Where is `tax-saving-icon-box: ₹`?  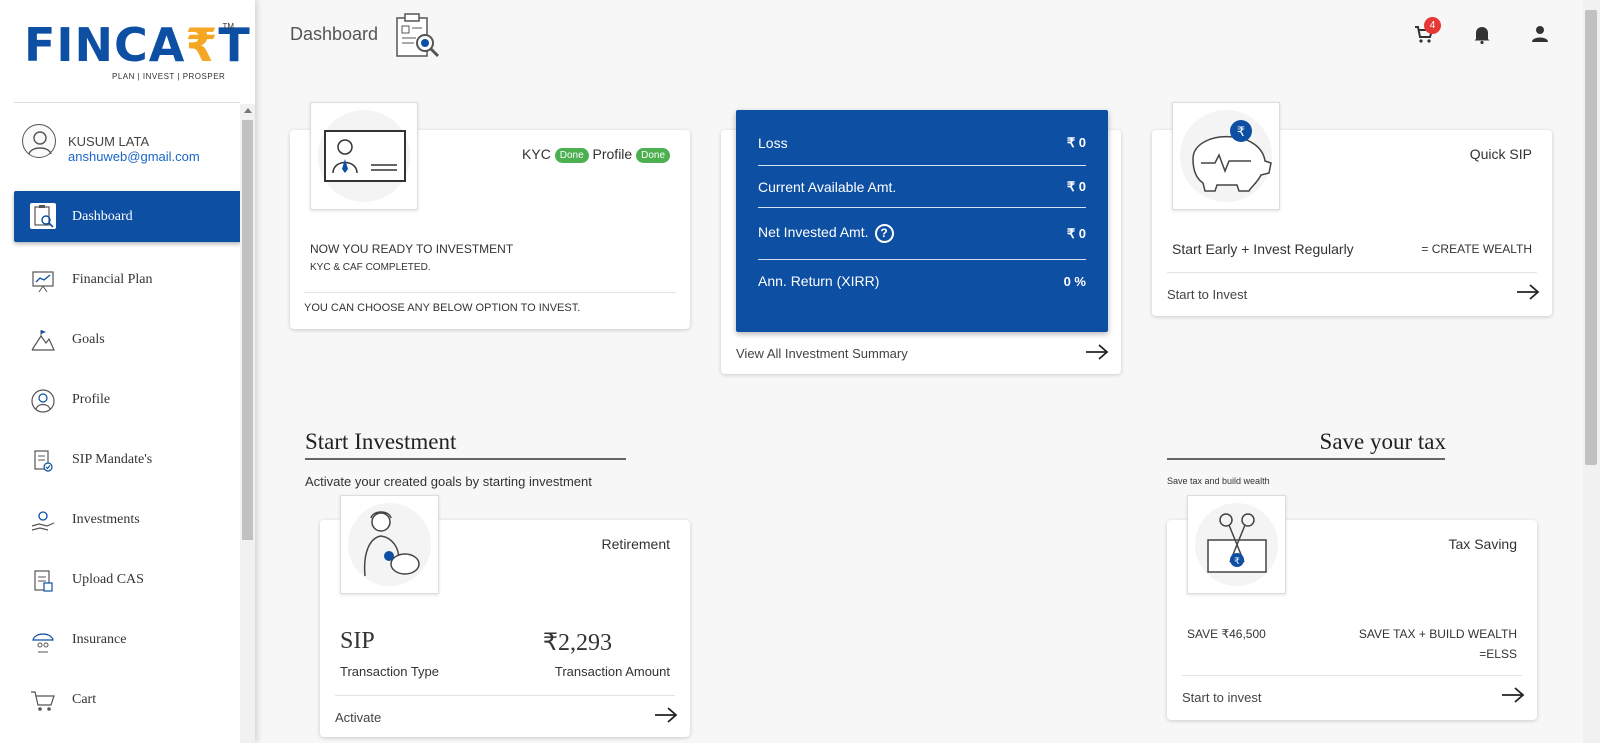 tax-saving-icon-box: ₹ is located at coordinates (1236, 544).